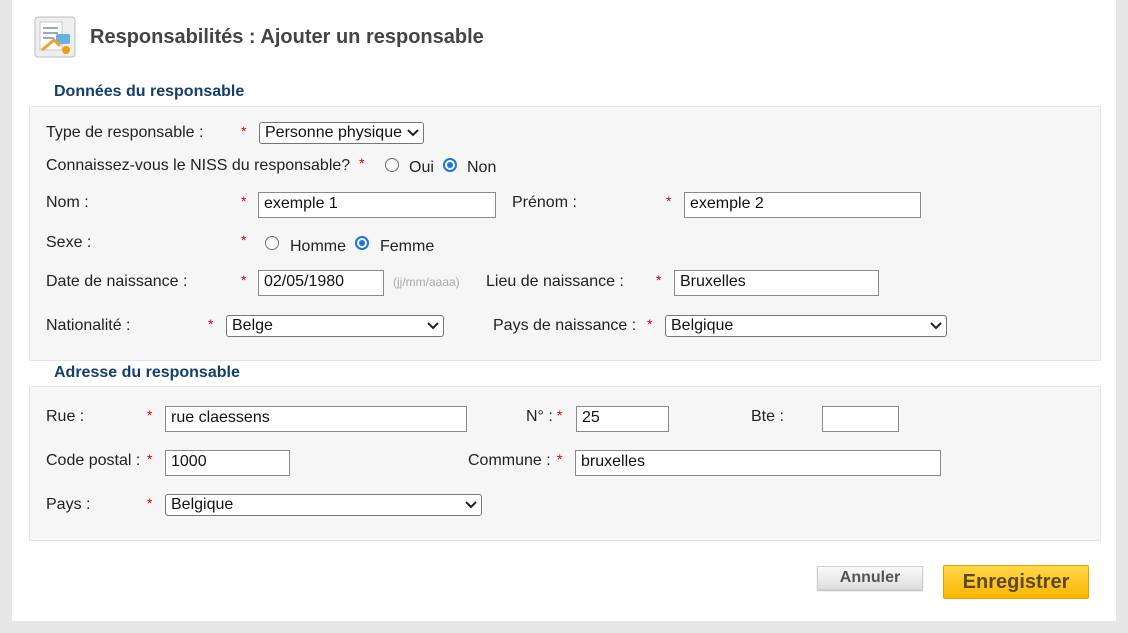  Describe the element at coordinates (702, 325) in the screenshot. I see `pays-naissance-select-value: Belgique` at that location.